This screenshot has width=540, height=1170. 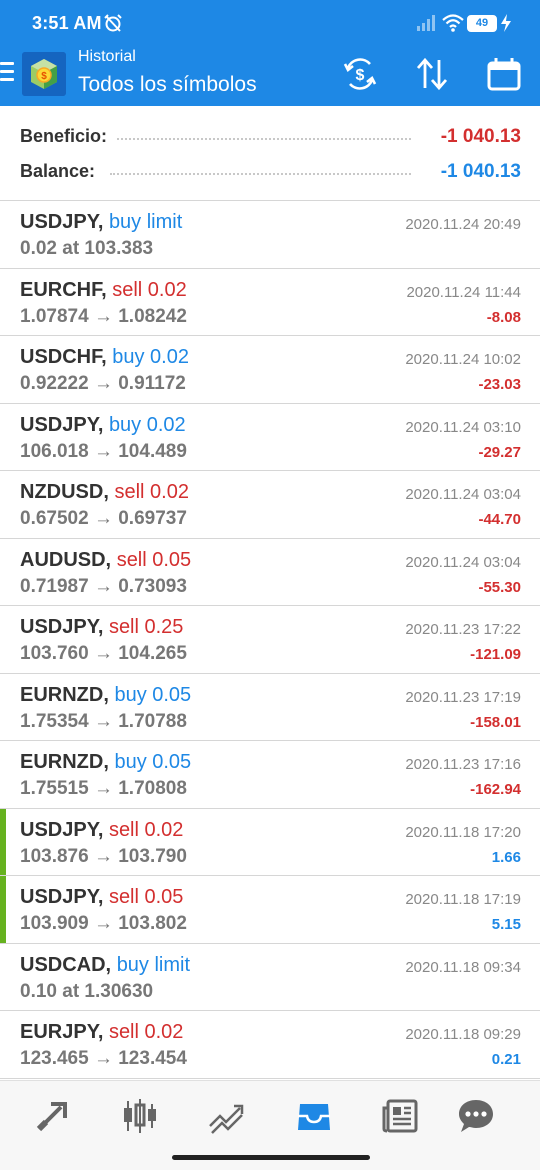 I want to click on order-datetime: 2020.11.24 10:02, so click(x=463, y=359).